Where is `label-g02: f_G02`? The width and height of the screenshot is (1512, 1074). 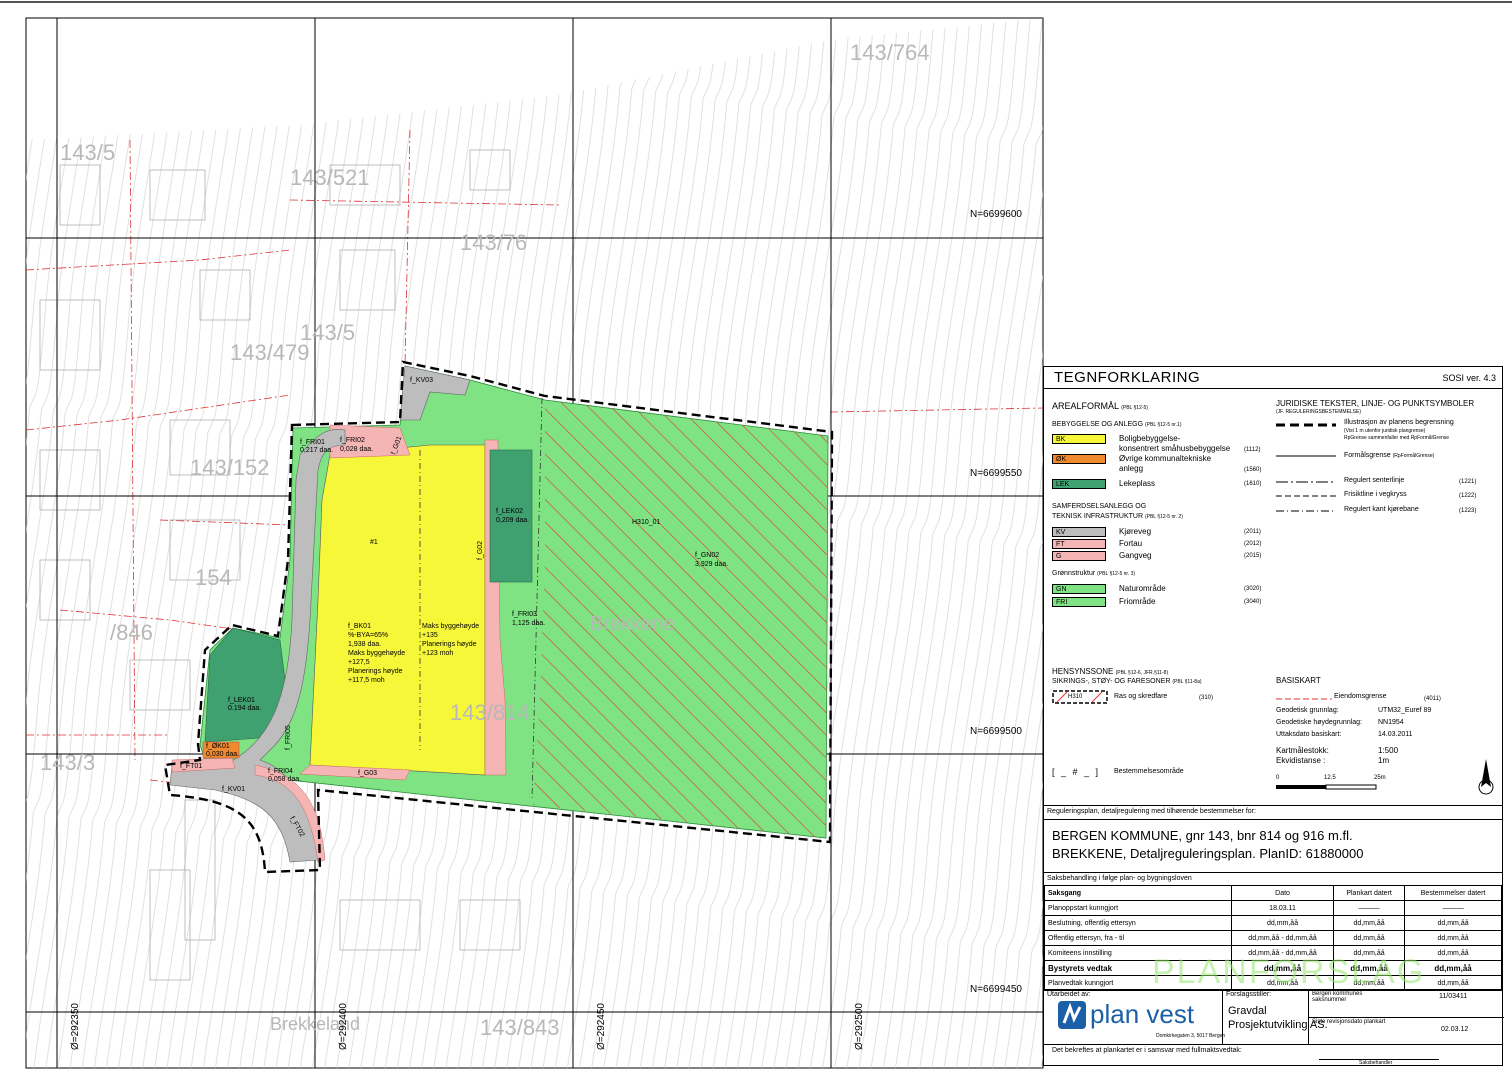 label-g02: f_G02 is located at coordinates (480, 550).